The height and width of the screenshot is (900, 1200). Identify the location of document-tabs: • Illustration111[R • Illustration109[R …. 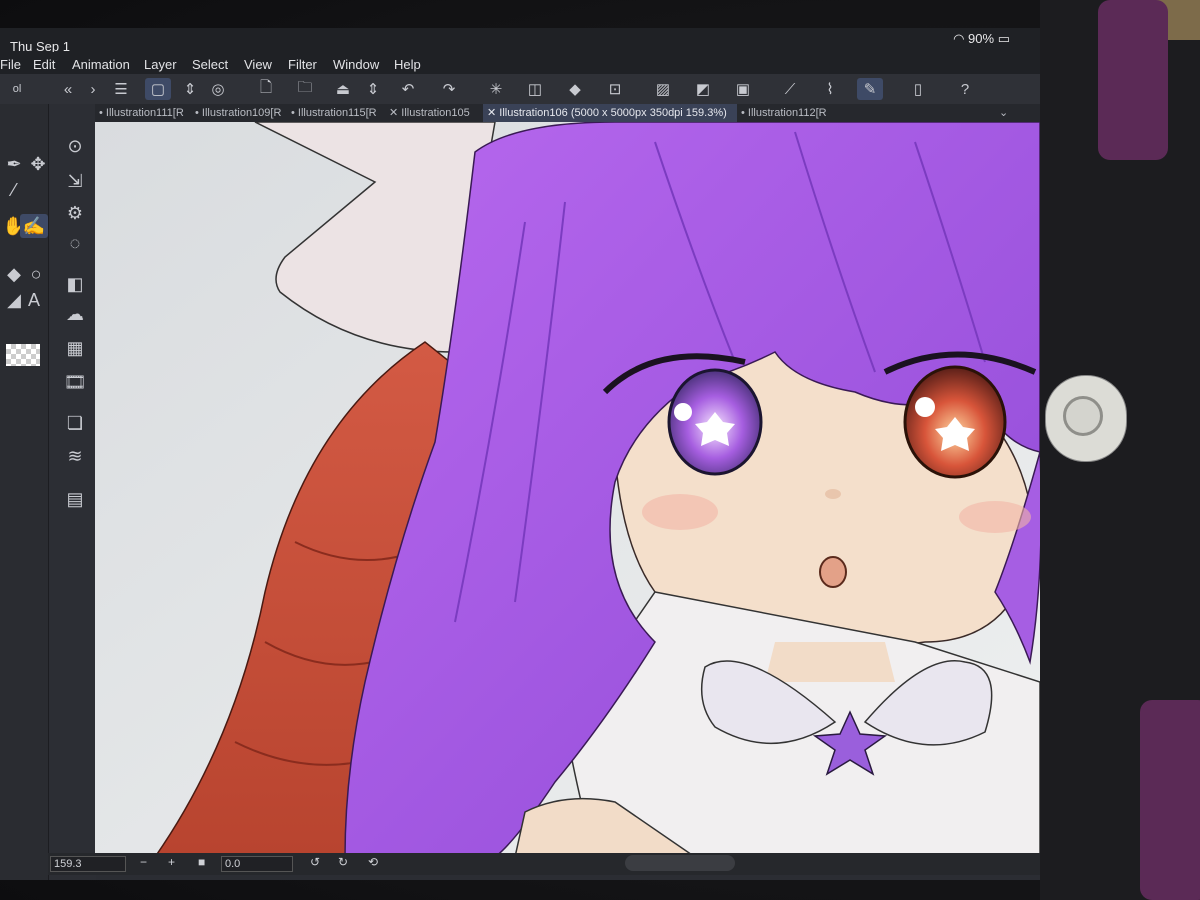
(567, 113).